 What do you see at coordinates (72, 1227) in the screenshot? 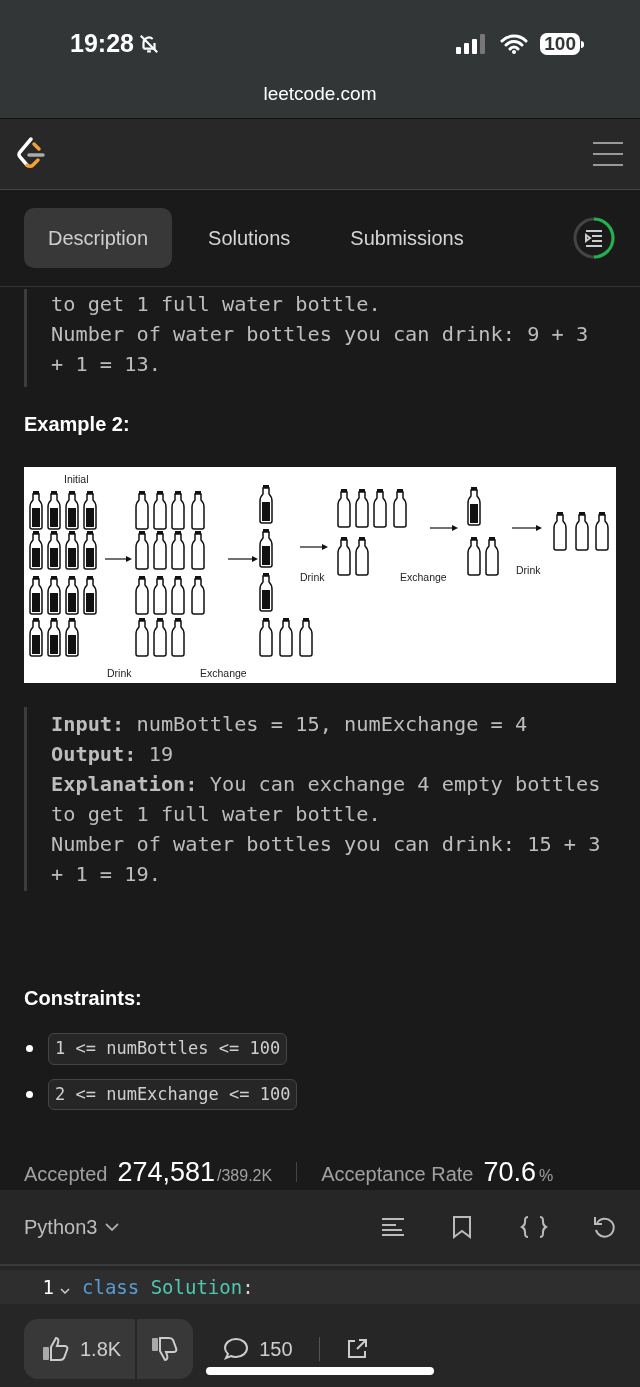
I see `language-select: Python3` at bounding box center [72, 1227].